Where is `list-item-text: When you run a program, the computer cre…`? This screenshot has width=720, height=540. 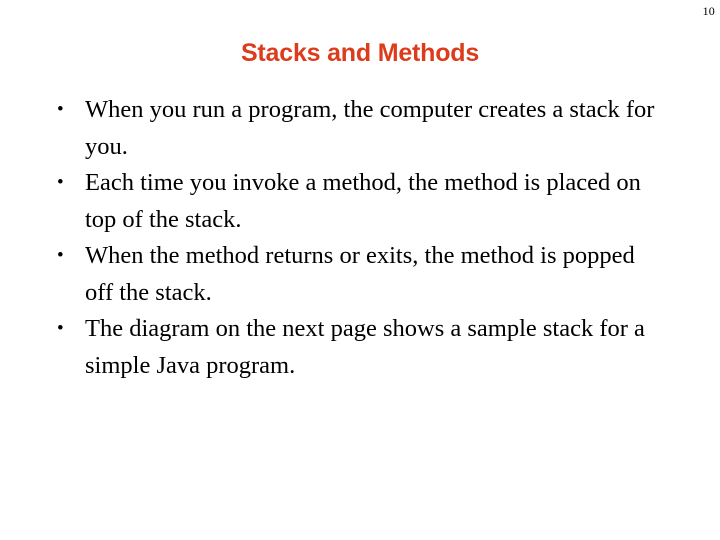
list-item-text: When you run a program, the computer cre… is located at coordinates (370, 128).